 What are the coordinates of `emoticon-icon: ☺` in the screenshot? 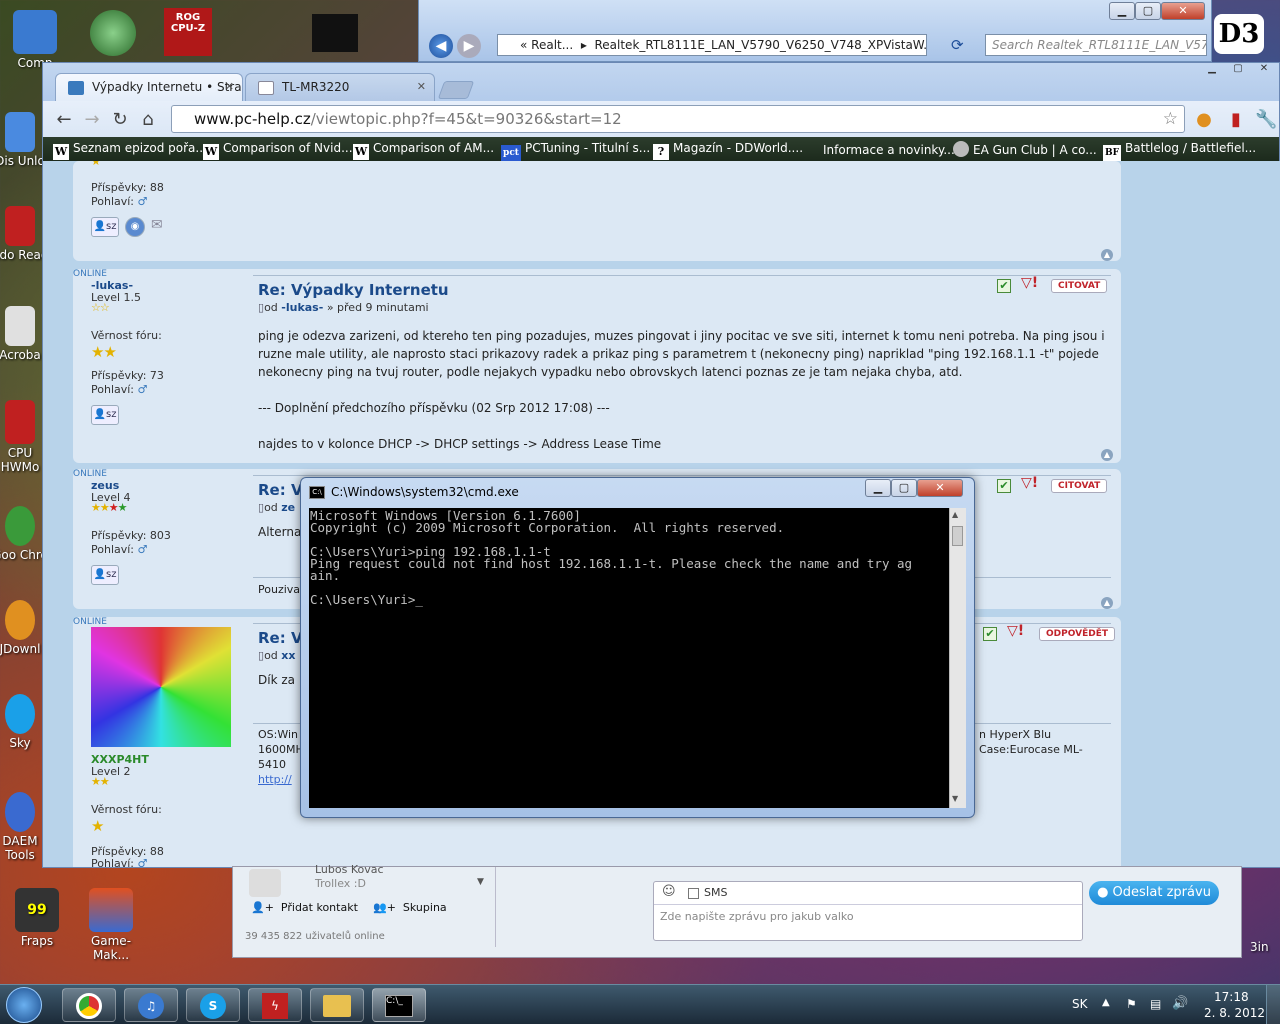 It's located at (669, 891).